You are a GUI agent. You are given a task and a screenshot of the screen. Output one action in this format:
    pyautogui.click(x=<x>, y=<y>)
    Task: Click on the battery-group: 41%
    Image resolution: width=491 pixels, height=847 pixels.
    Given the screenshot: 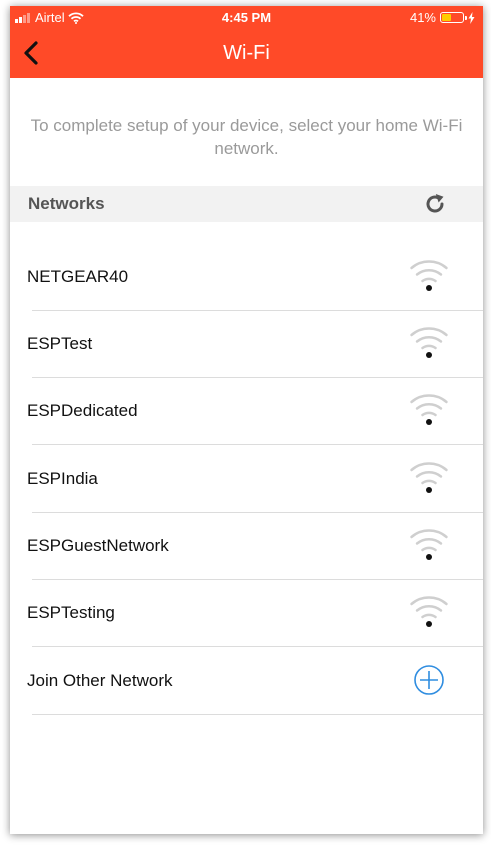 What is the action you would take?
    pyautogui.click(x=442, y=17)
    